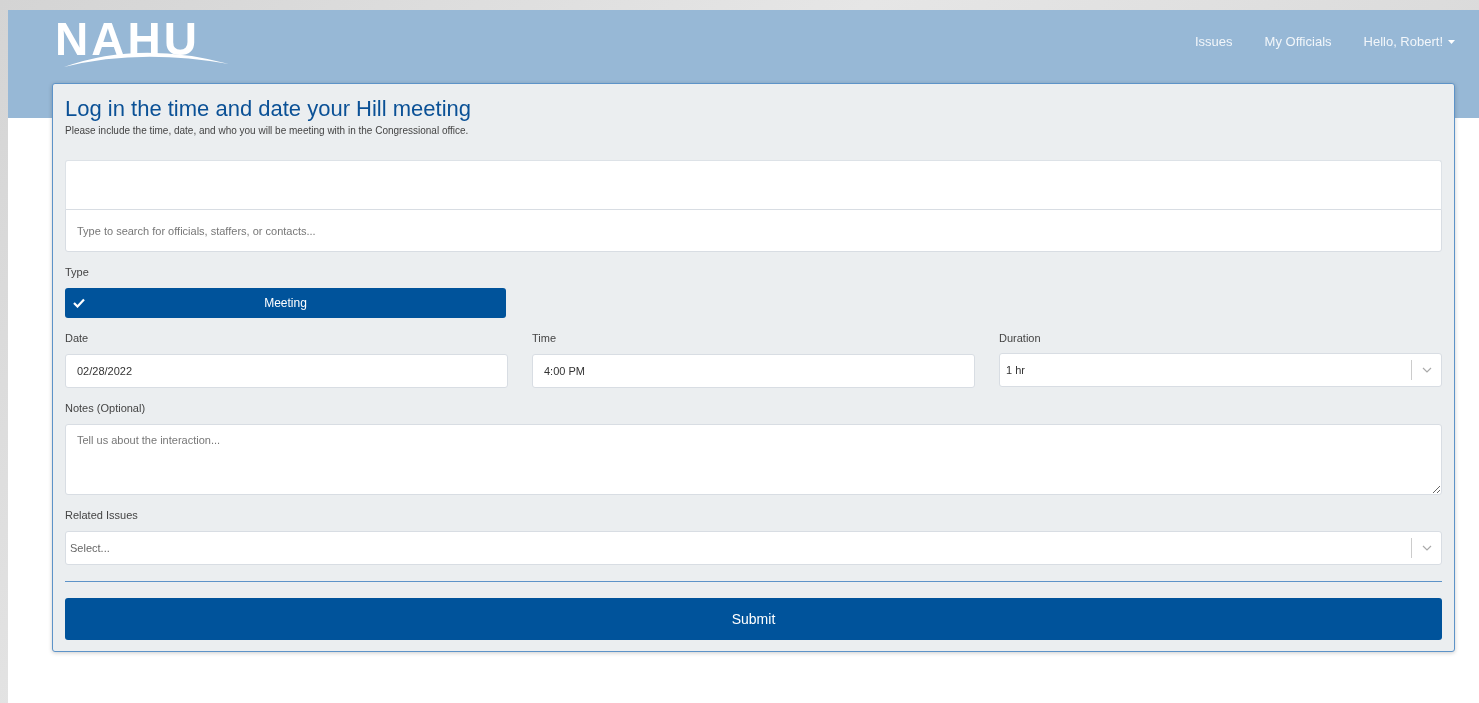  What do you see at coordinates (286, 371) in the screenshot?
I see `date-field: 02/28/2022` at bounding box center [286, 371].